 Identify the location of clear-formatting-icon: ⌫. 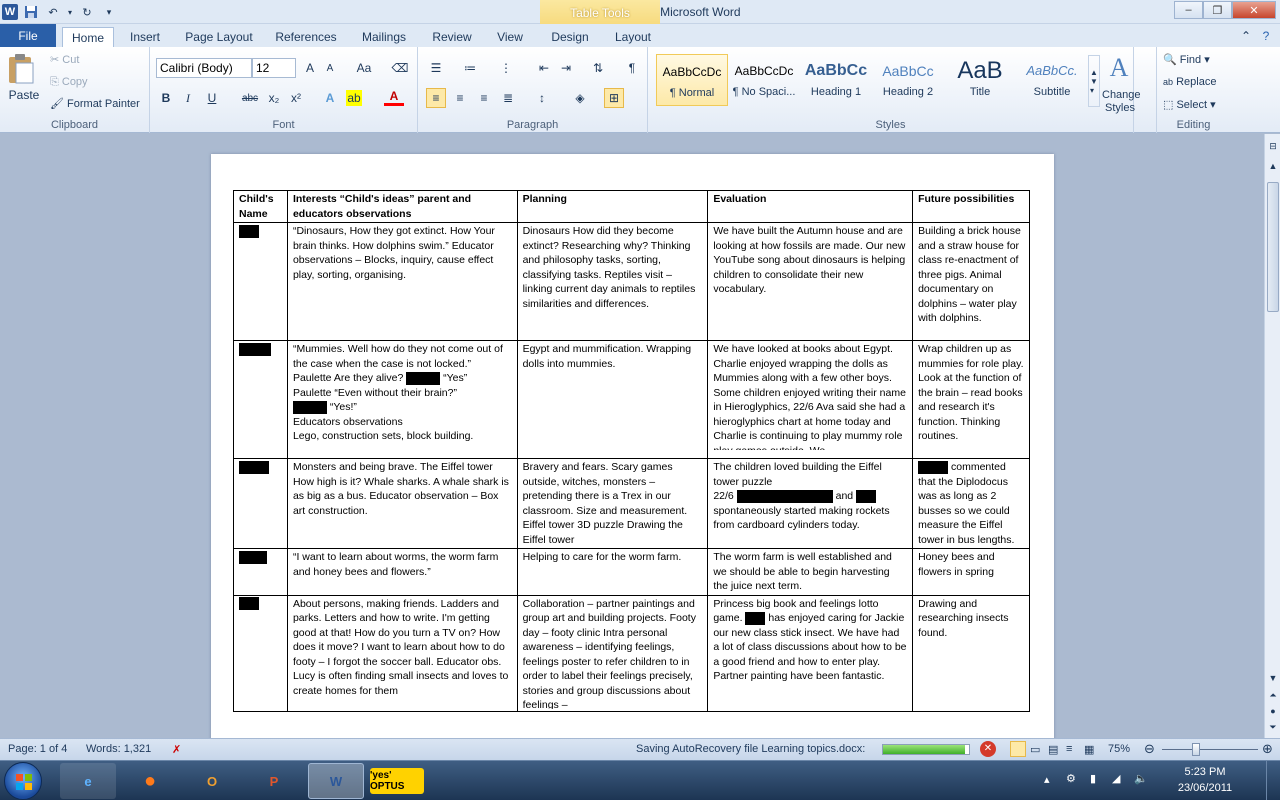
(400, 68).